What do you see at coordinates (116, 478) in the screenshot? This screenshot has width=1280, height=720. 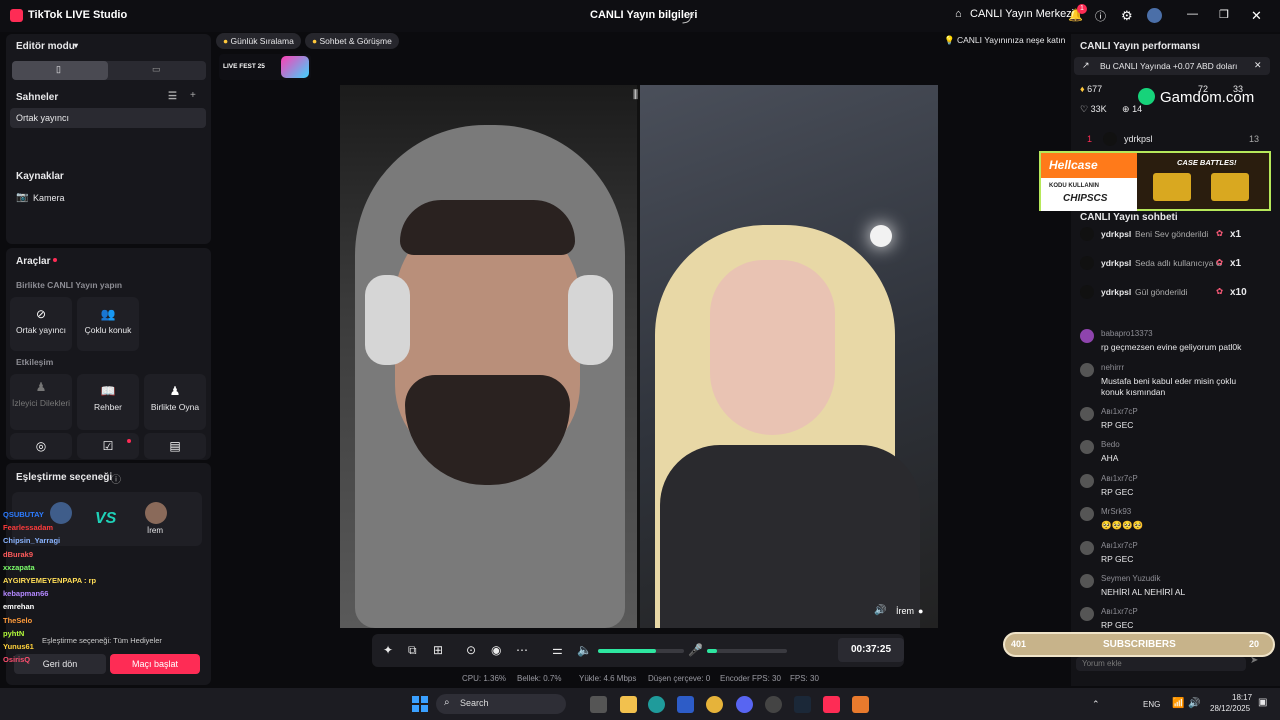 I see `info-icon: ⓘ` at bounding box center [116, 478].